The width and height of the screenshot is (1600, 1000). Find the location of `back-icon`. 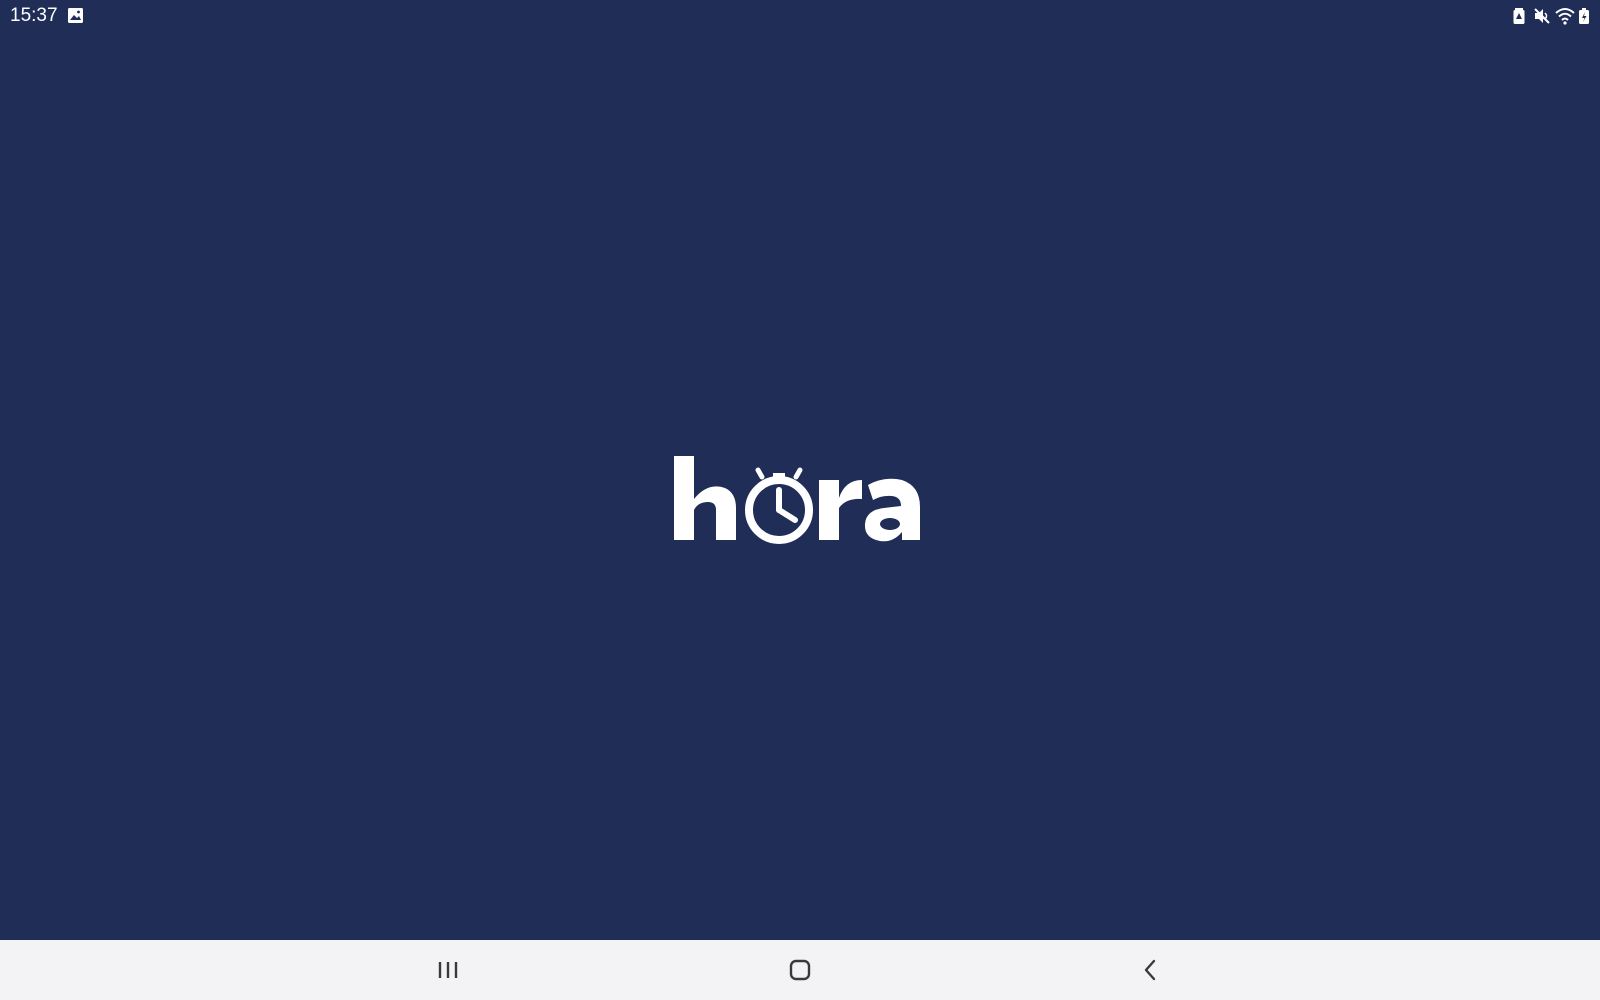

back-icon is located at coordinates (1150, 970).